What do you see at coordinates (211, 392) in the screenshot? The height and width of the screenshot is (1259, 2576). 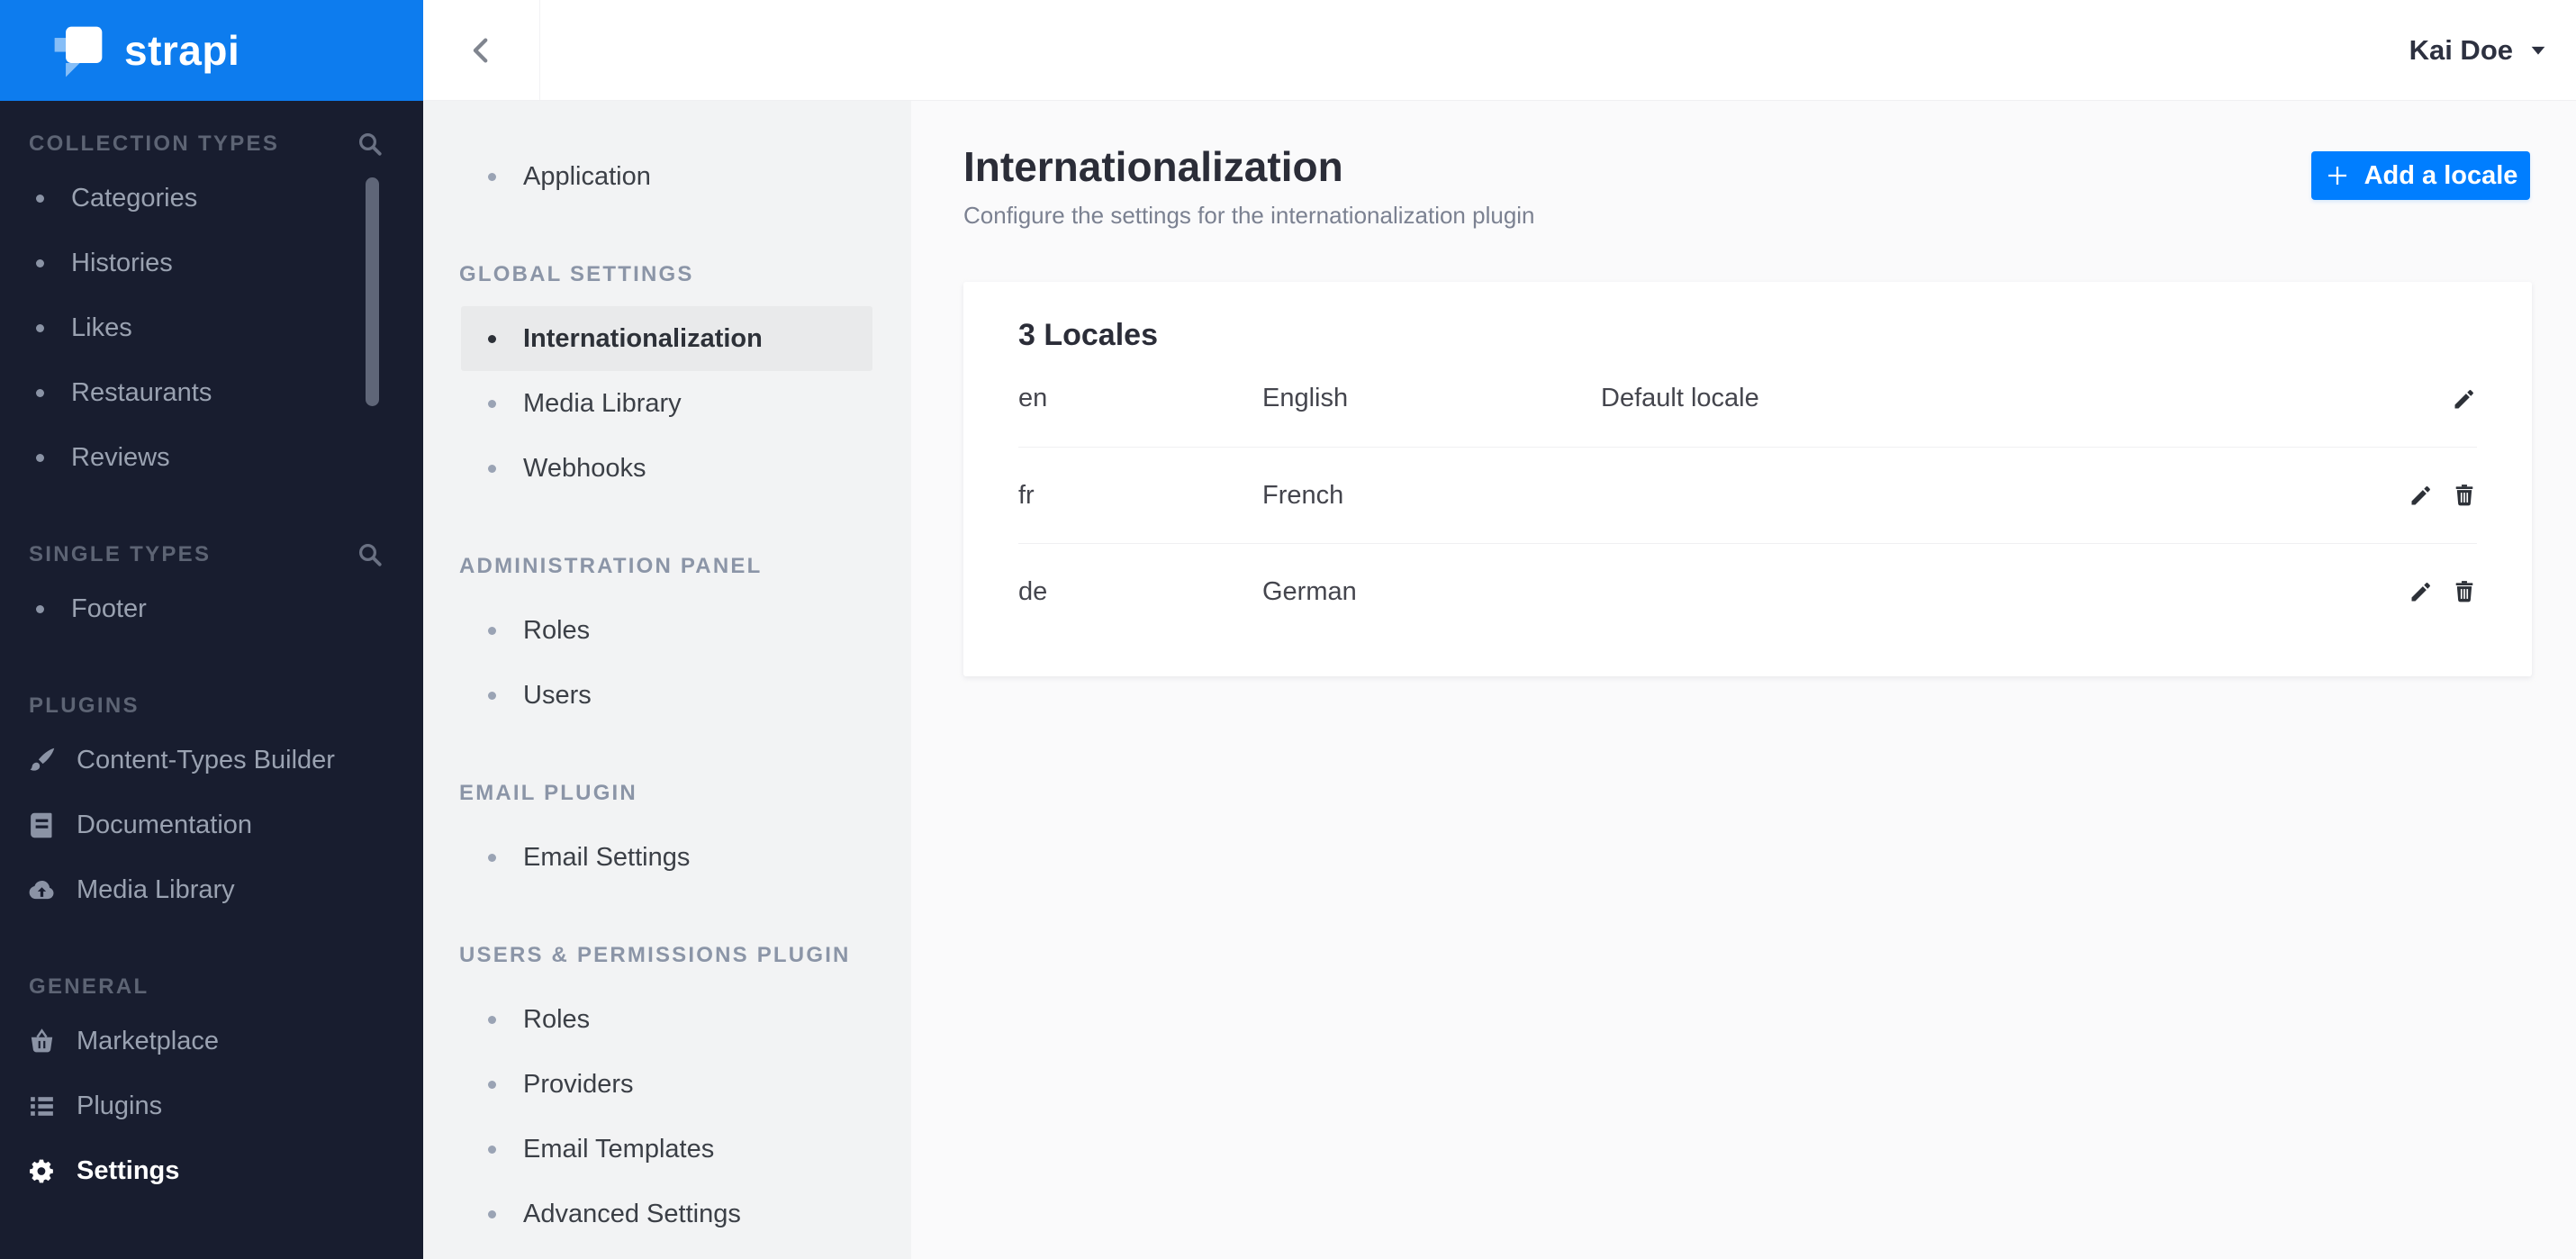 I see `sidebar-item-restaurants: Restaurants` at bounding box center [211, 392].